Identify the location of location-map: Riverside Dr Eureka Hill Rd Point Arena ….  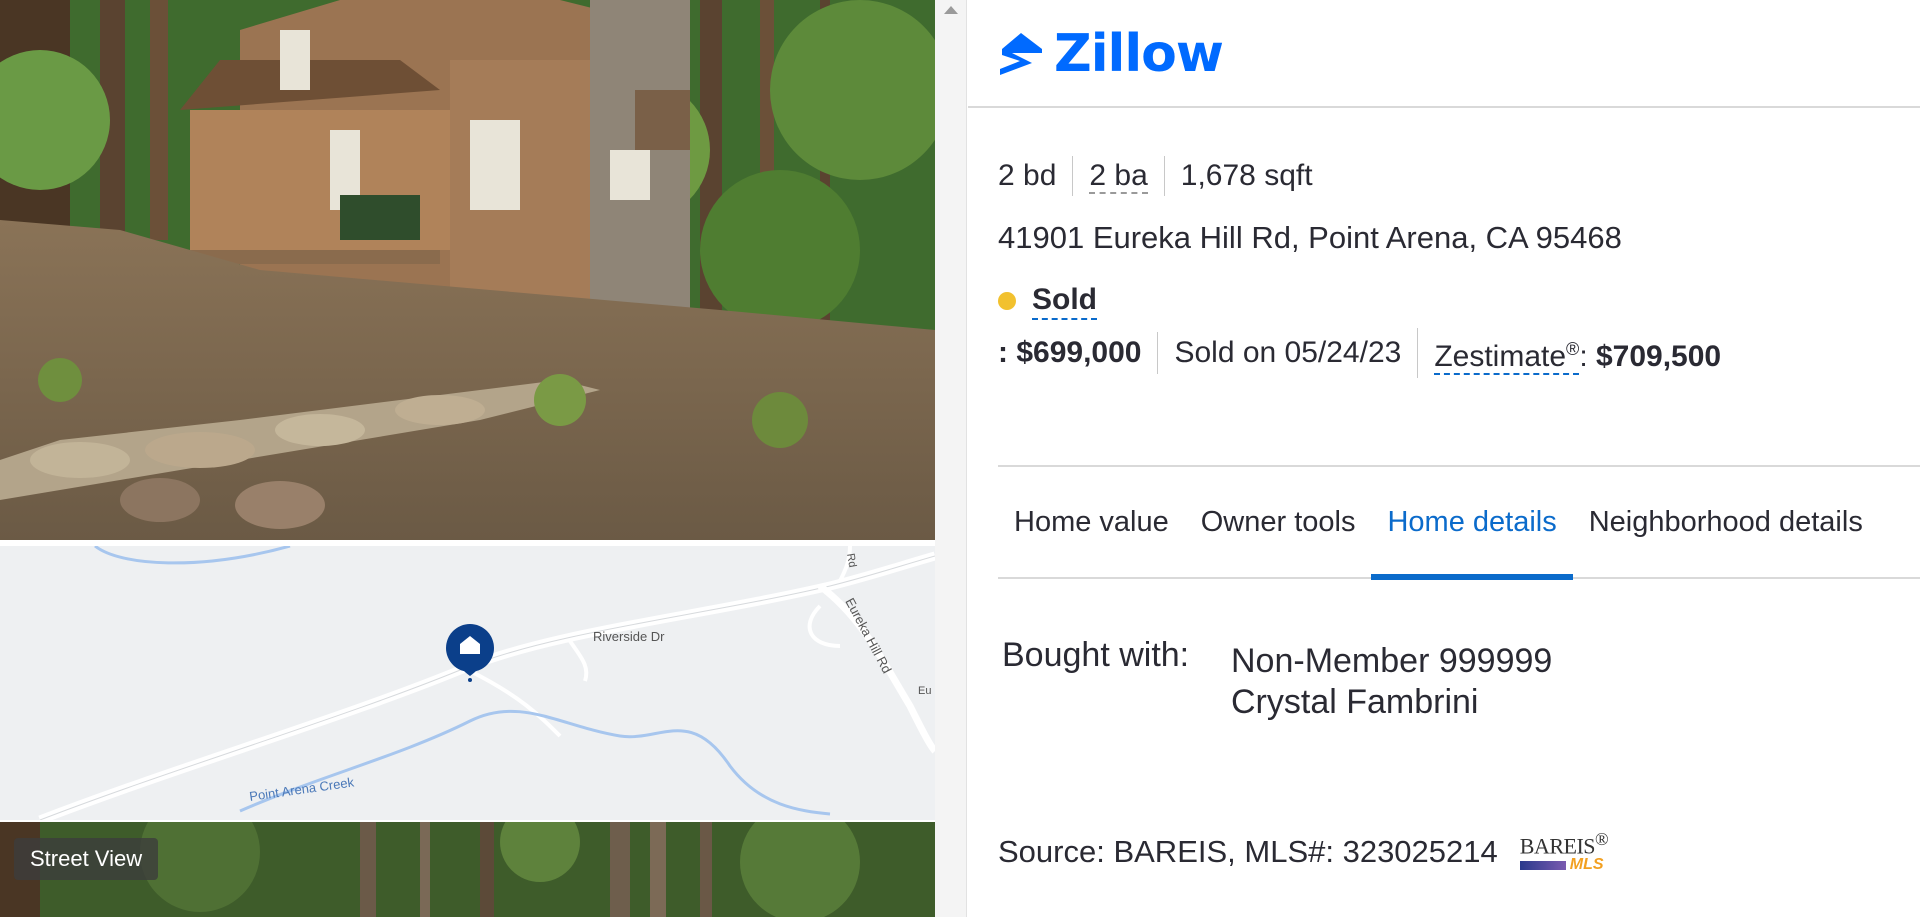
(467, 683).